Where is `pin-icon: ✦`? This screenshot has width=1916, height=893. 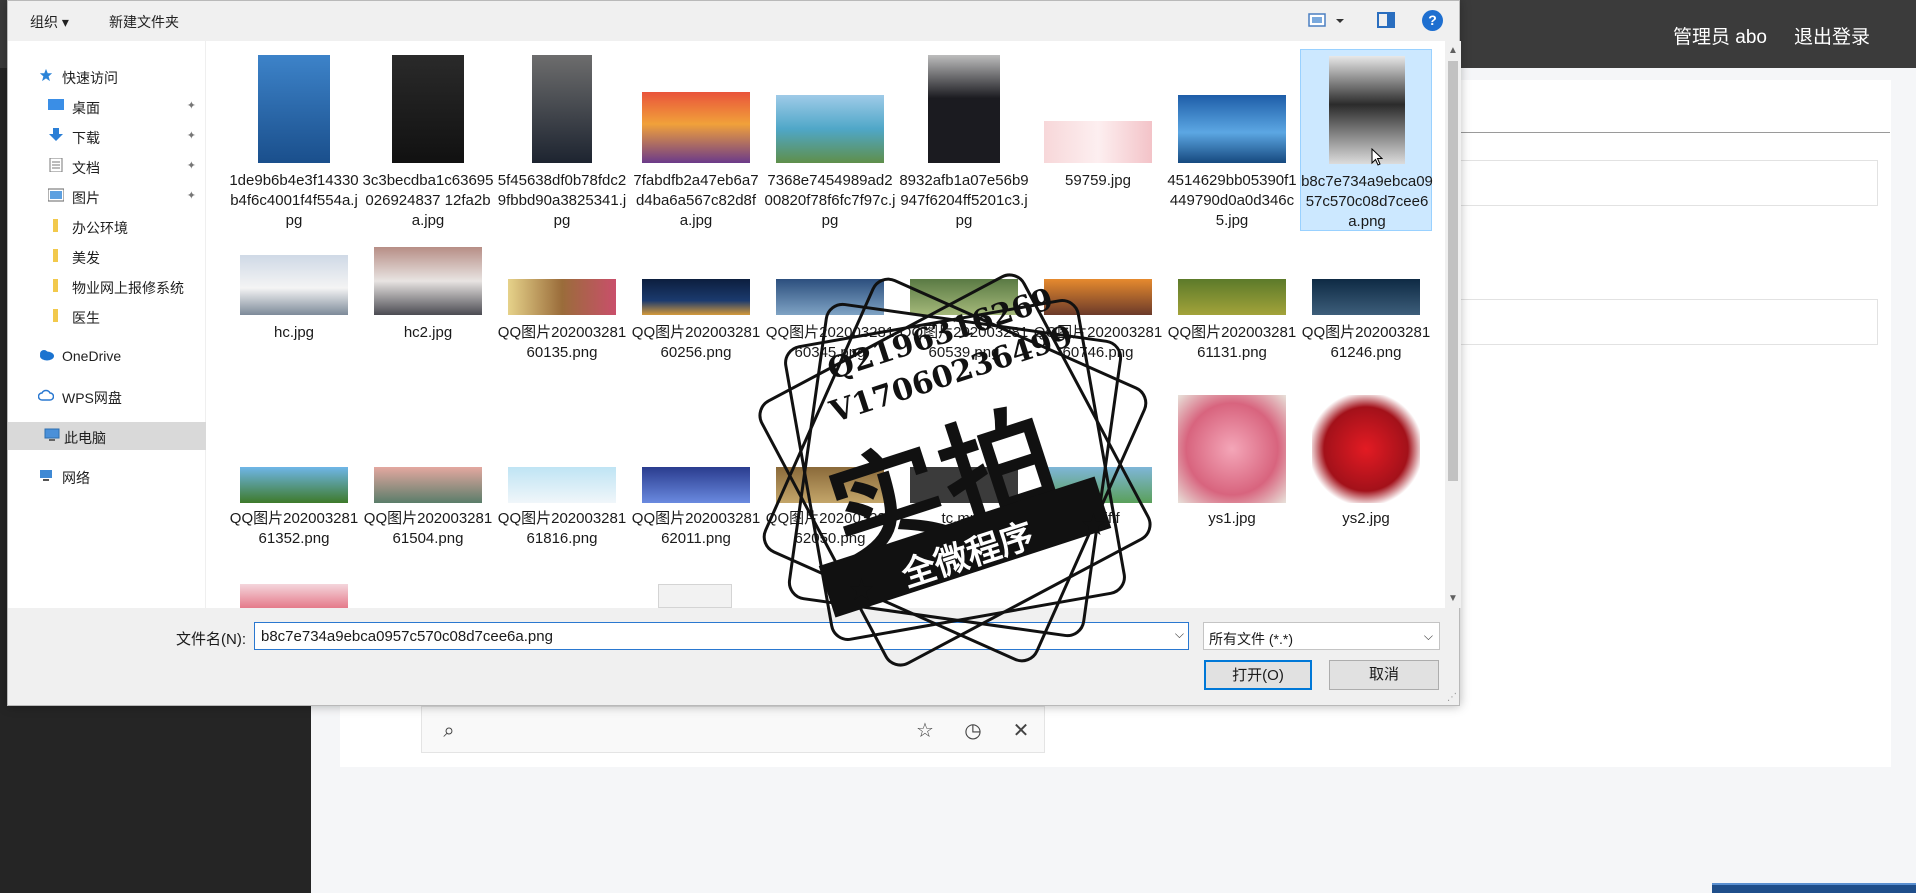
pin-icon: ✦ is located at coordinates (191, 136).